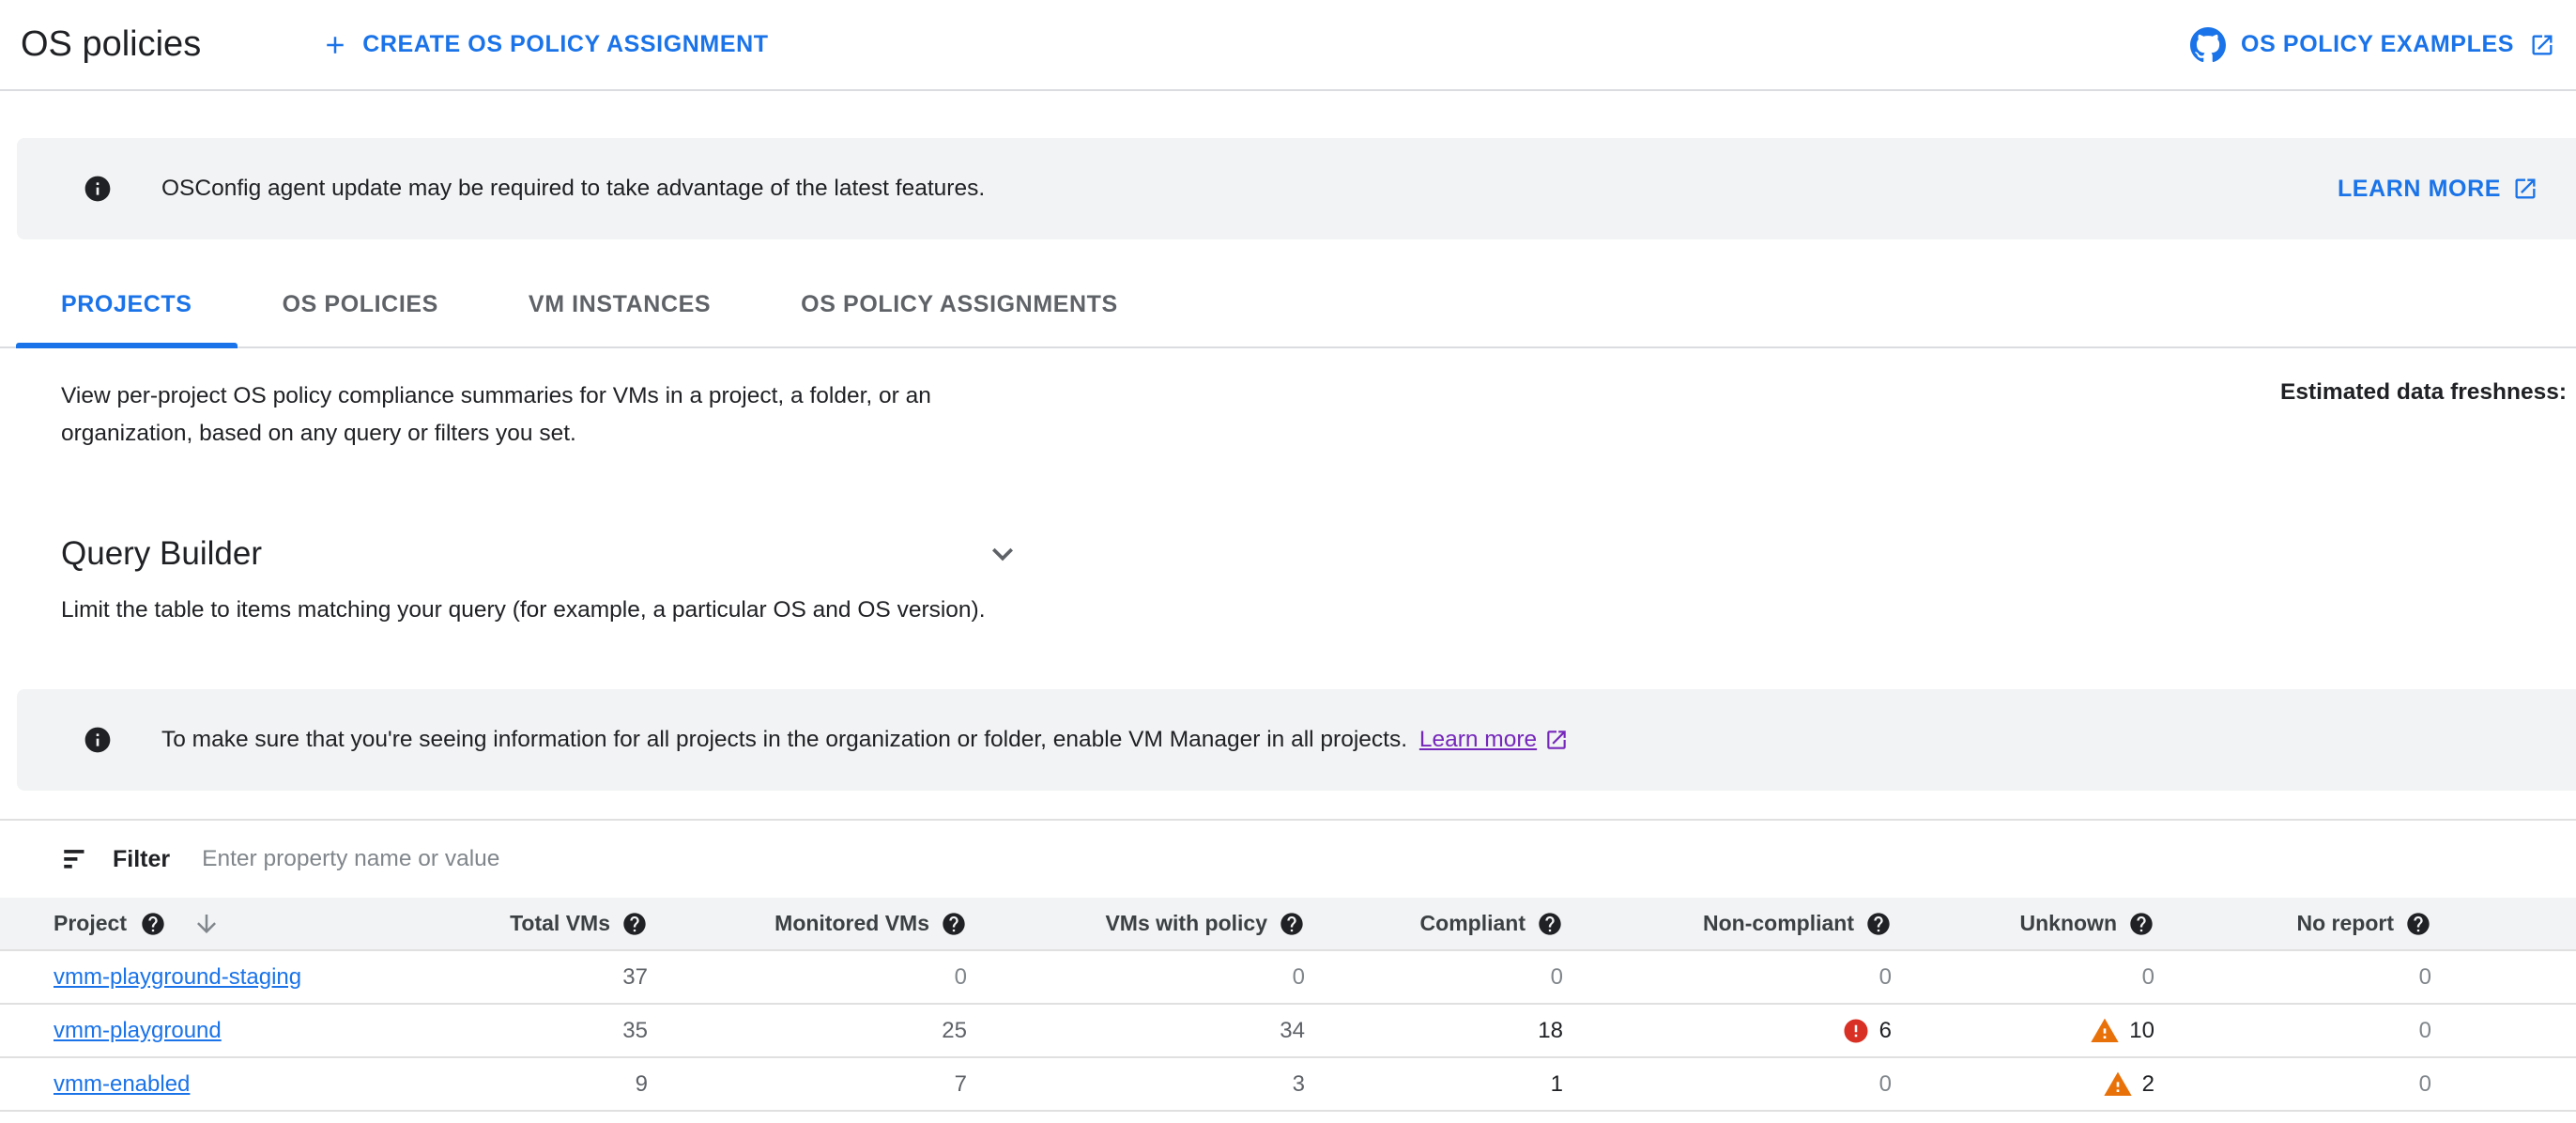  Describe the element at coordinates (138, 1031) in the screenshot. I see `project-link: vmm-playground` at that location.